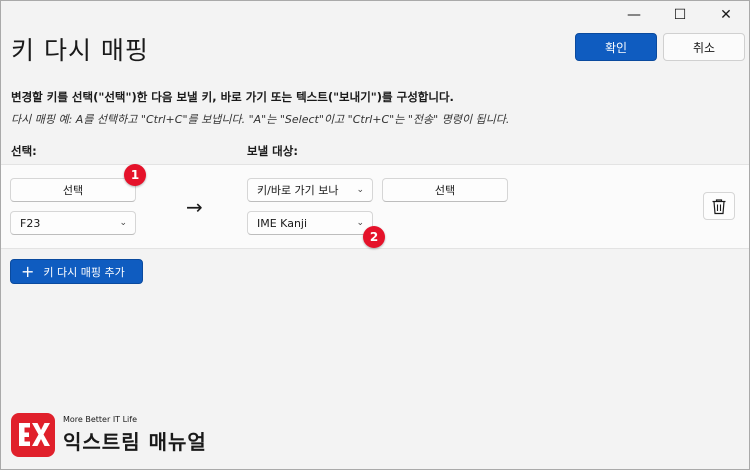 Image resolution: width=750 pixels, height=470 pixels. What do you see at coordinates (726, 15) in the screenshot?
I see `close-icon: ✕` at bounding box center [726, 15].